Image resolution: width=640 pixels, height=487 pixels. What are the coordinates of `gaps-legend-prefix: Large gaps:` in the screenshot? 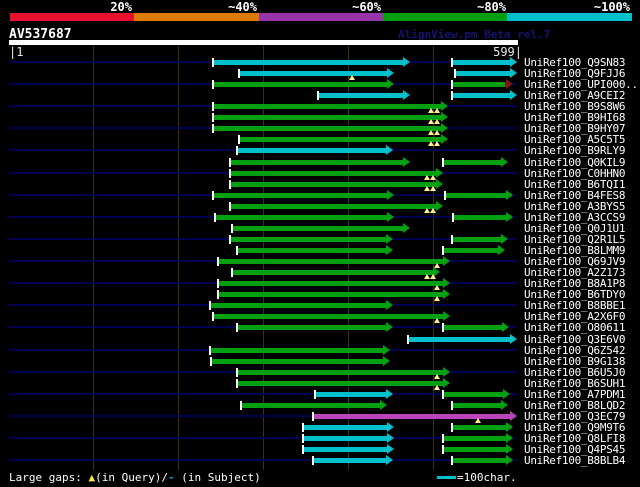 It's located at (49, 477).